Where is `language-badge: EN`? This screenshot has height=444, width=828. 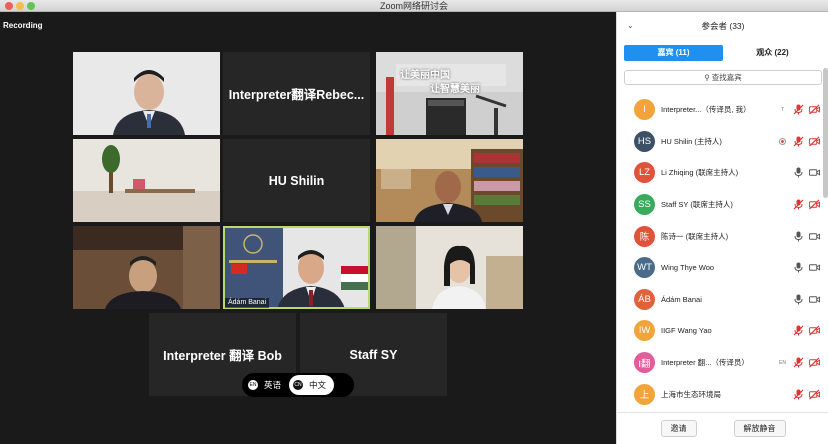 language-badge: EN is located at coordinates (253, 385).